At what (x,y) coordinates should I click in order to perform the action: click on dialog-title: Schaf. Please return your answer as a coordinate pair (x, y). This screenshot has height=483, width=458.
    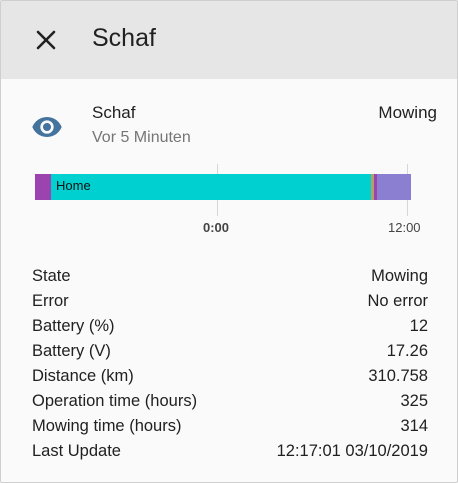
    Looking at the image, I should click on (124, 38).